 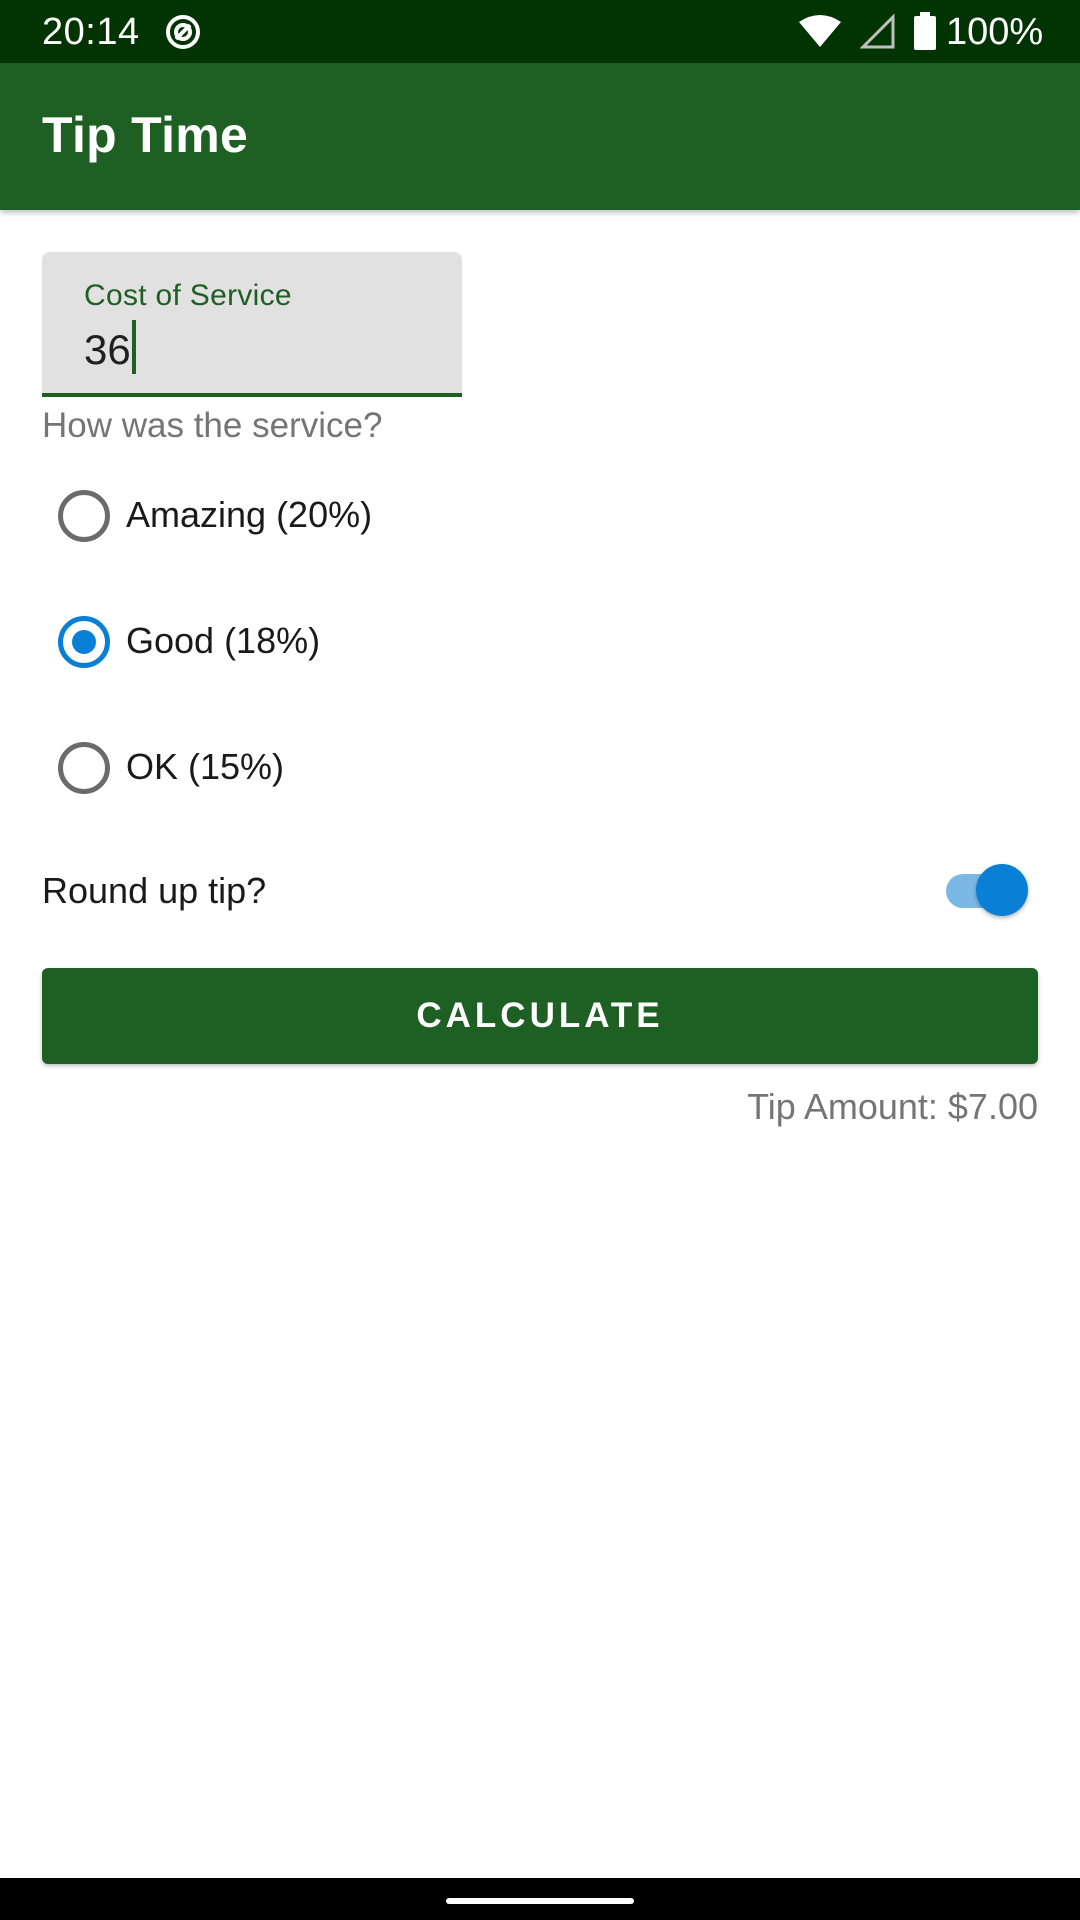 I want to click on radio-label-ok: OK (15%), so click(x=205, y=766).